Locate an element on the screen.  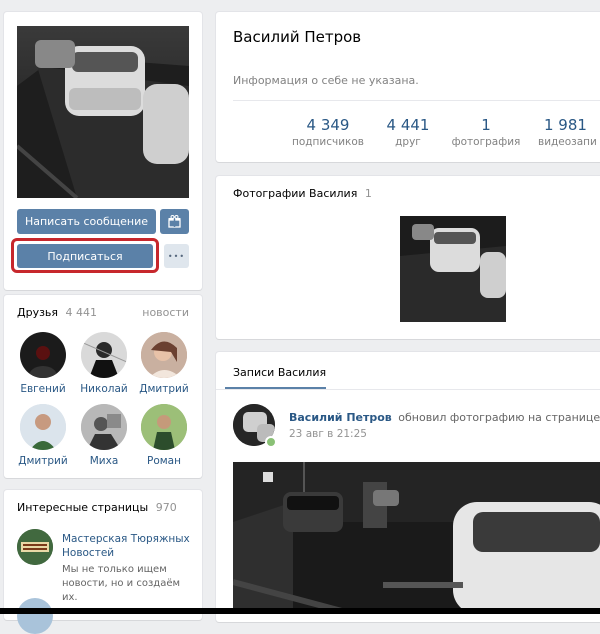
page-avatar is located at coordinates (35, 547).